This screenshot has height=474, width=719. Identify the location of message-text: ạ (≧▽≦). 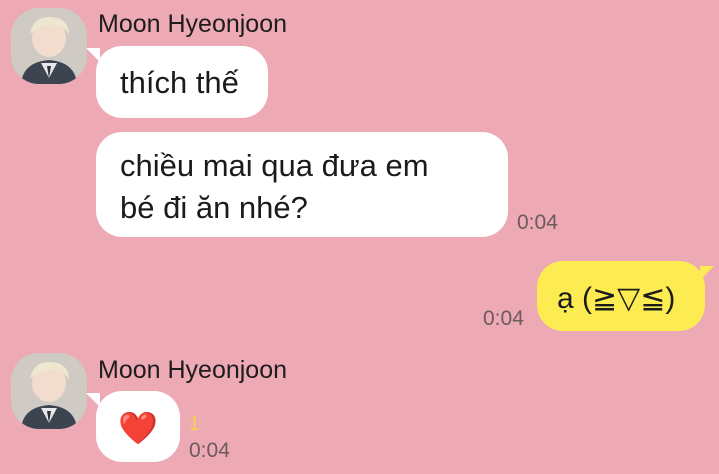
(616, 298).